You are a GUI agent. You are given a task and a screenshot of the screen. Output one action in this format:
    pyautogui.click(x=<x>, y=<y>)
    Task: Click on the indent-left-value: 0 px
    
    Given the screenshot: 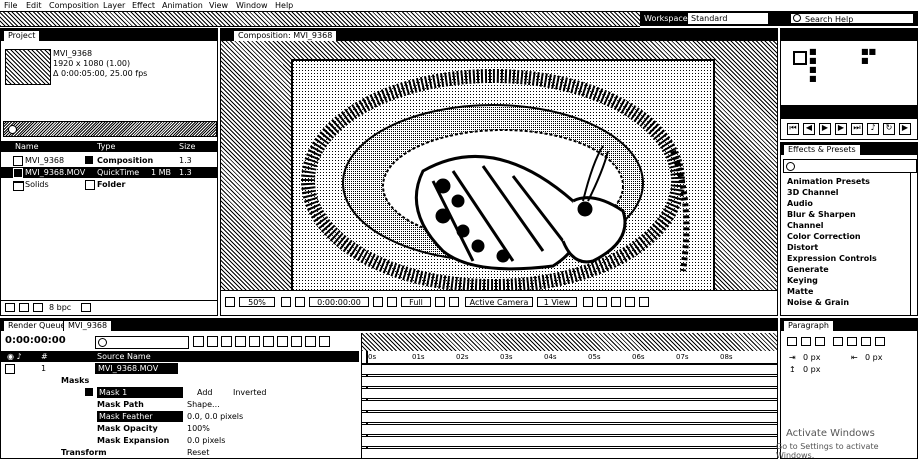 What is the action you would take?
    pyautogui.click(x=811, y=357)
    